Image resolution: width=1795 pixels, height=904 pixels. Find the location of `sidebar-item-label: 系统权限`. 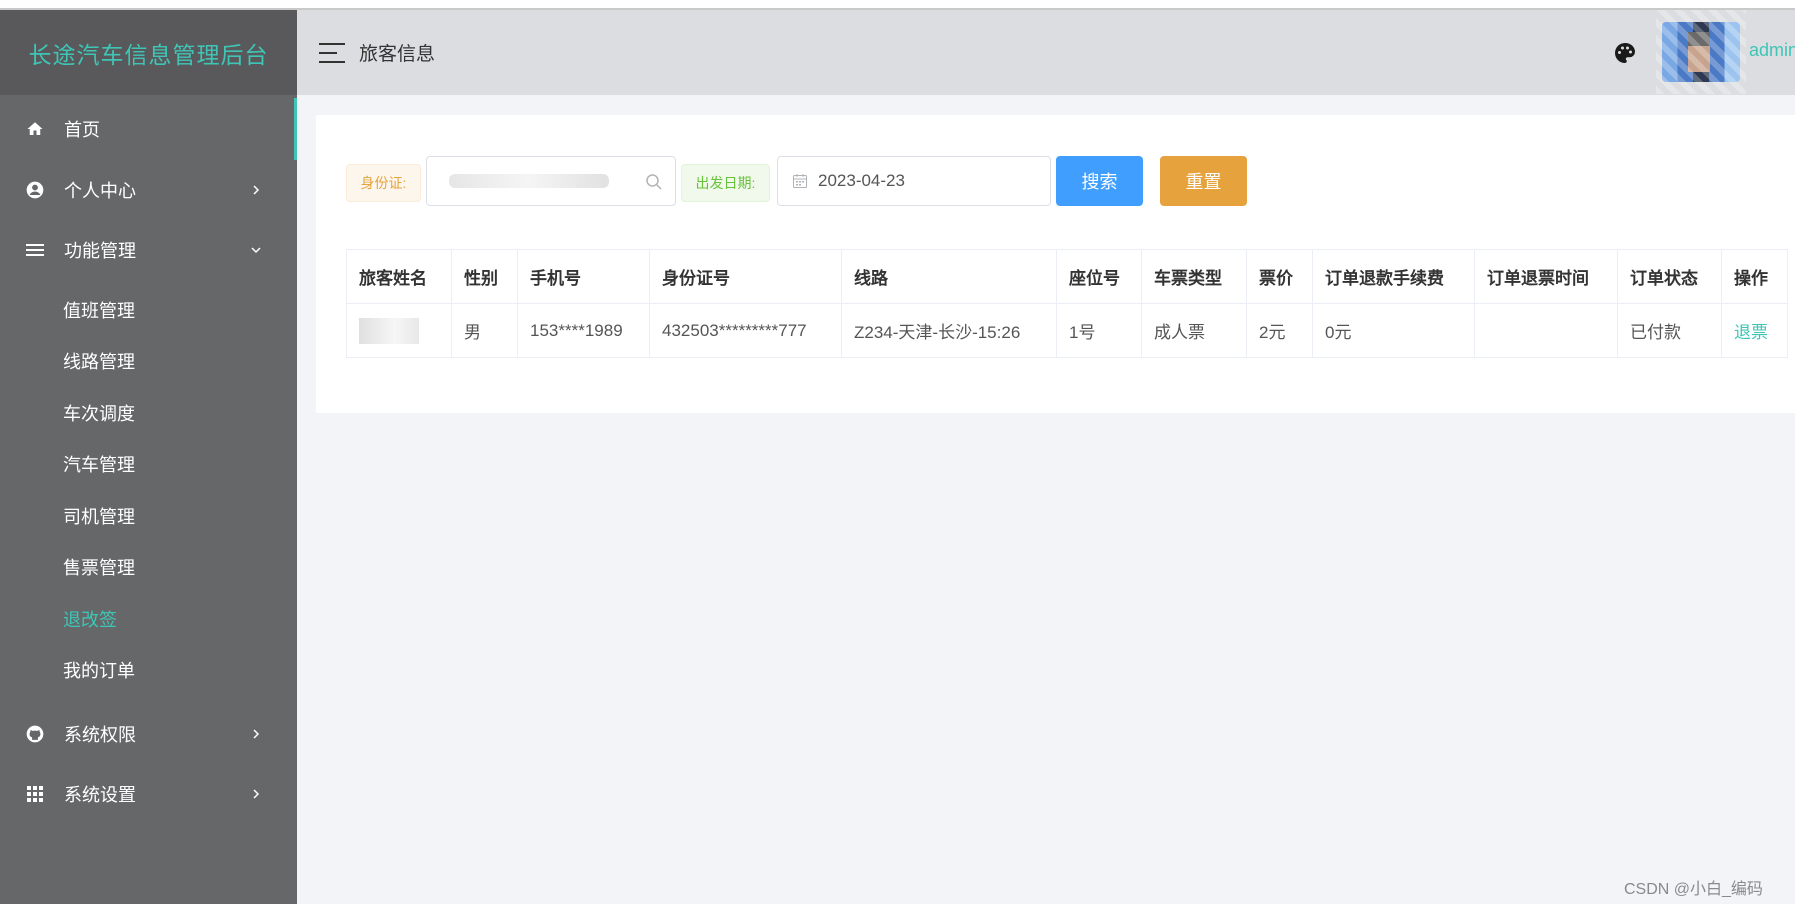

sidebar-item-label: 系统权限 is located at coordinates (100, 735).